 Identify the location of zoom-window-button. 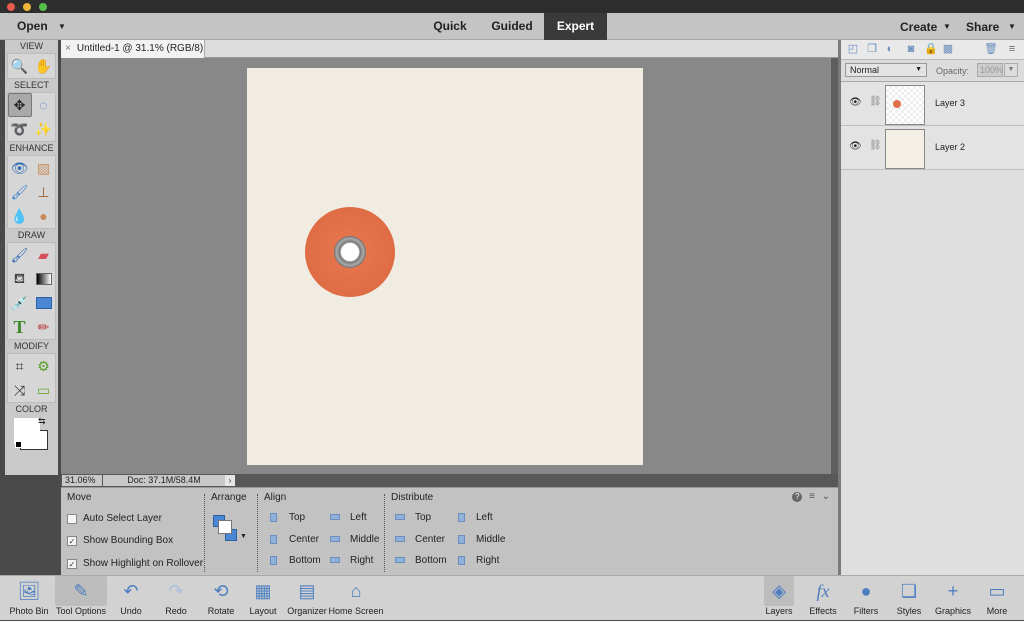
(43, 7).